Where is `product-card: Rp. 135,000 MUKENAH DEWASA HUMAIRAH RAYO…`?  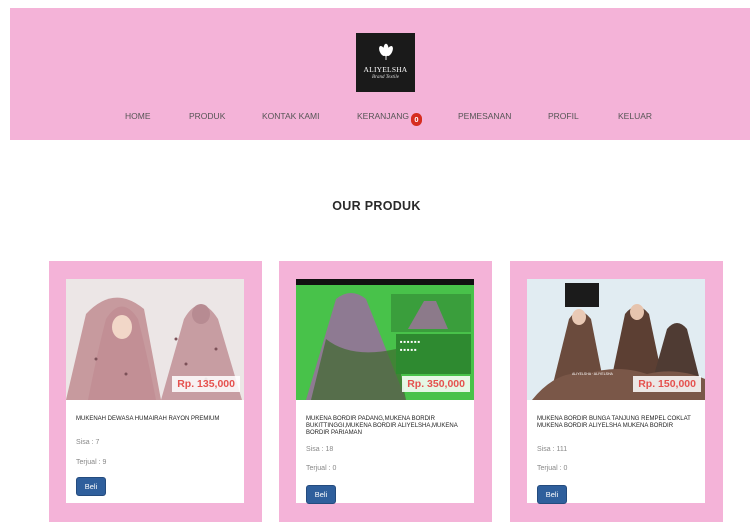
product-card: Rp. 135,000 MUKENAH DEWASA HUMAIRAH RAYO… is located at coordinates (155, 391).